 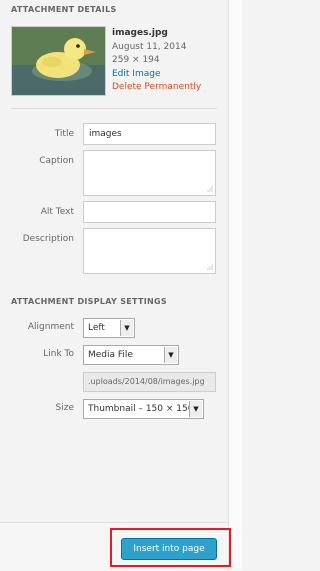 I want to click on alignment-value: Left, so click(x=96, y=328).